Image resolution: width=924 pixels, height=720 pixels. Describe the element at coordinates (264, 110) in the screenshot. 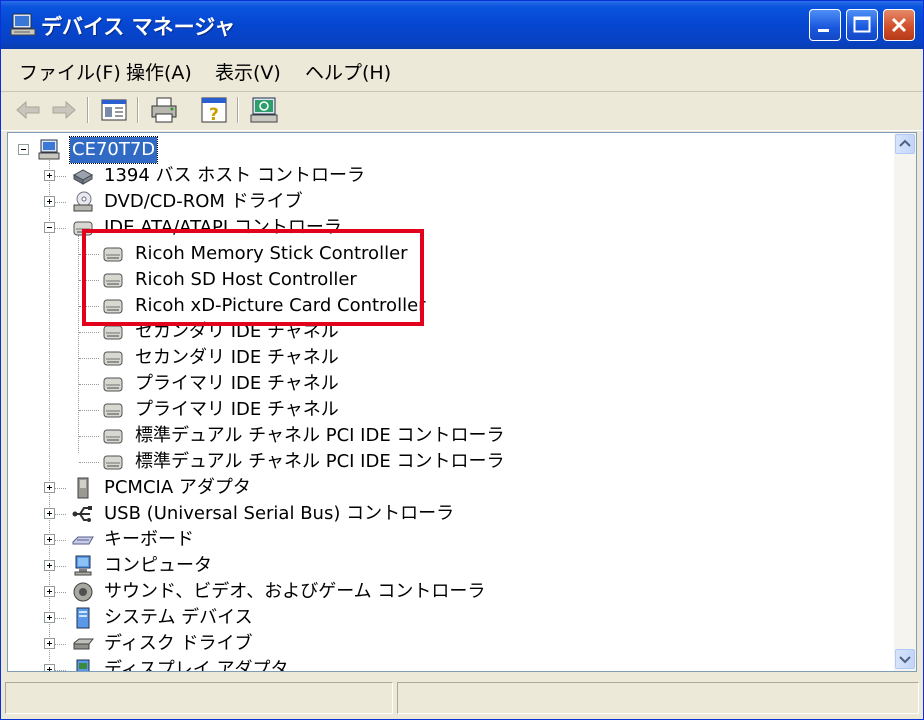

I see `scan-hardware-icon` at that location.